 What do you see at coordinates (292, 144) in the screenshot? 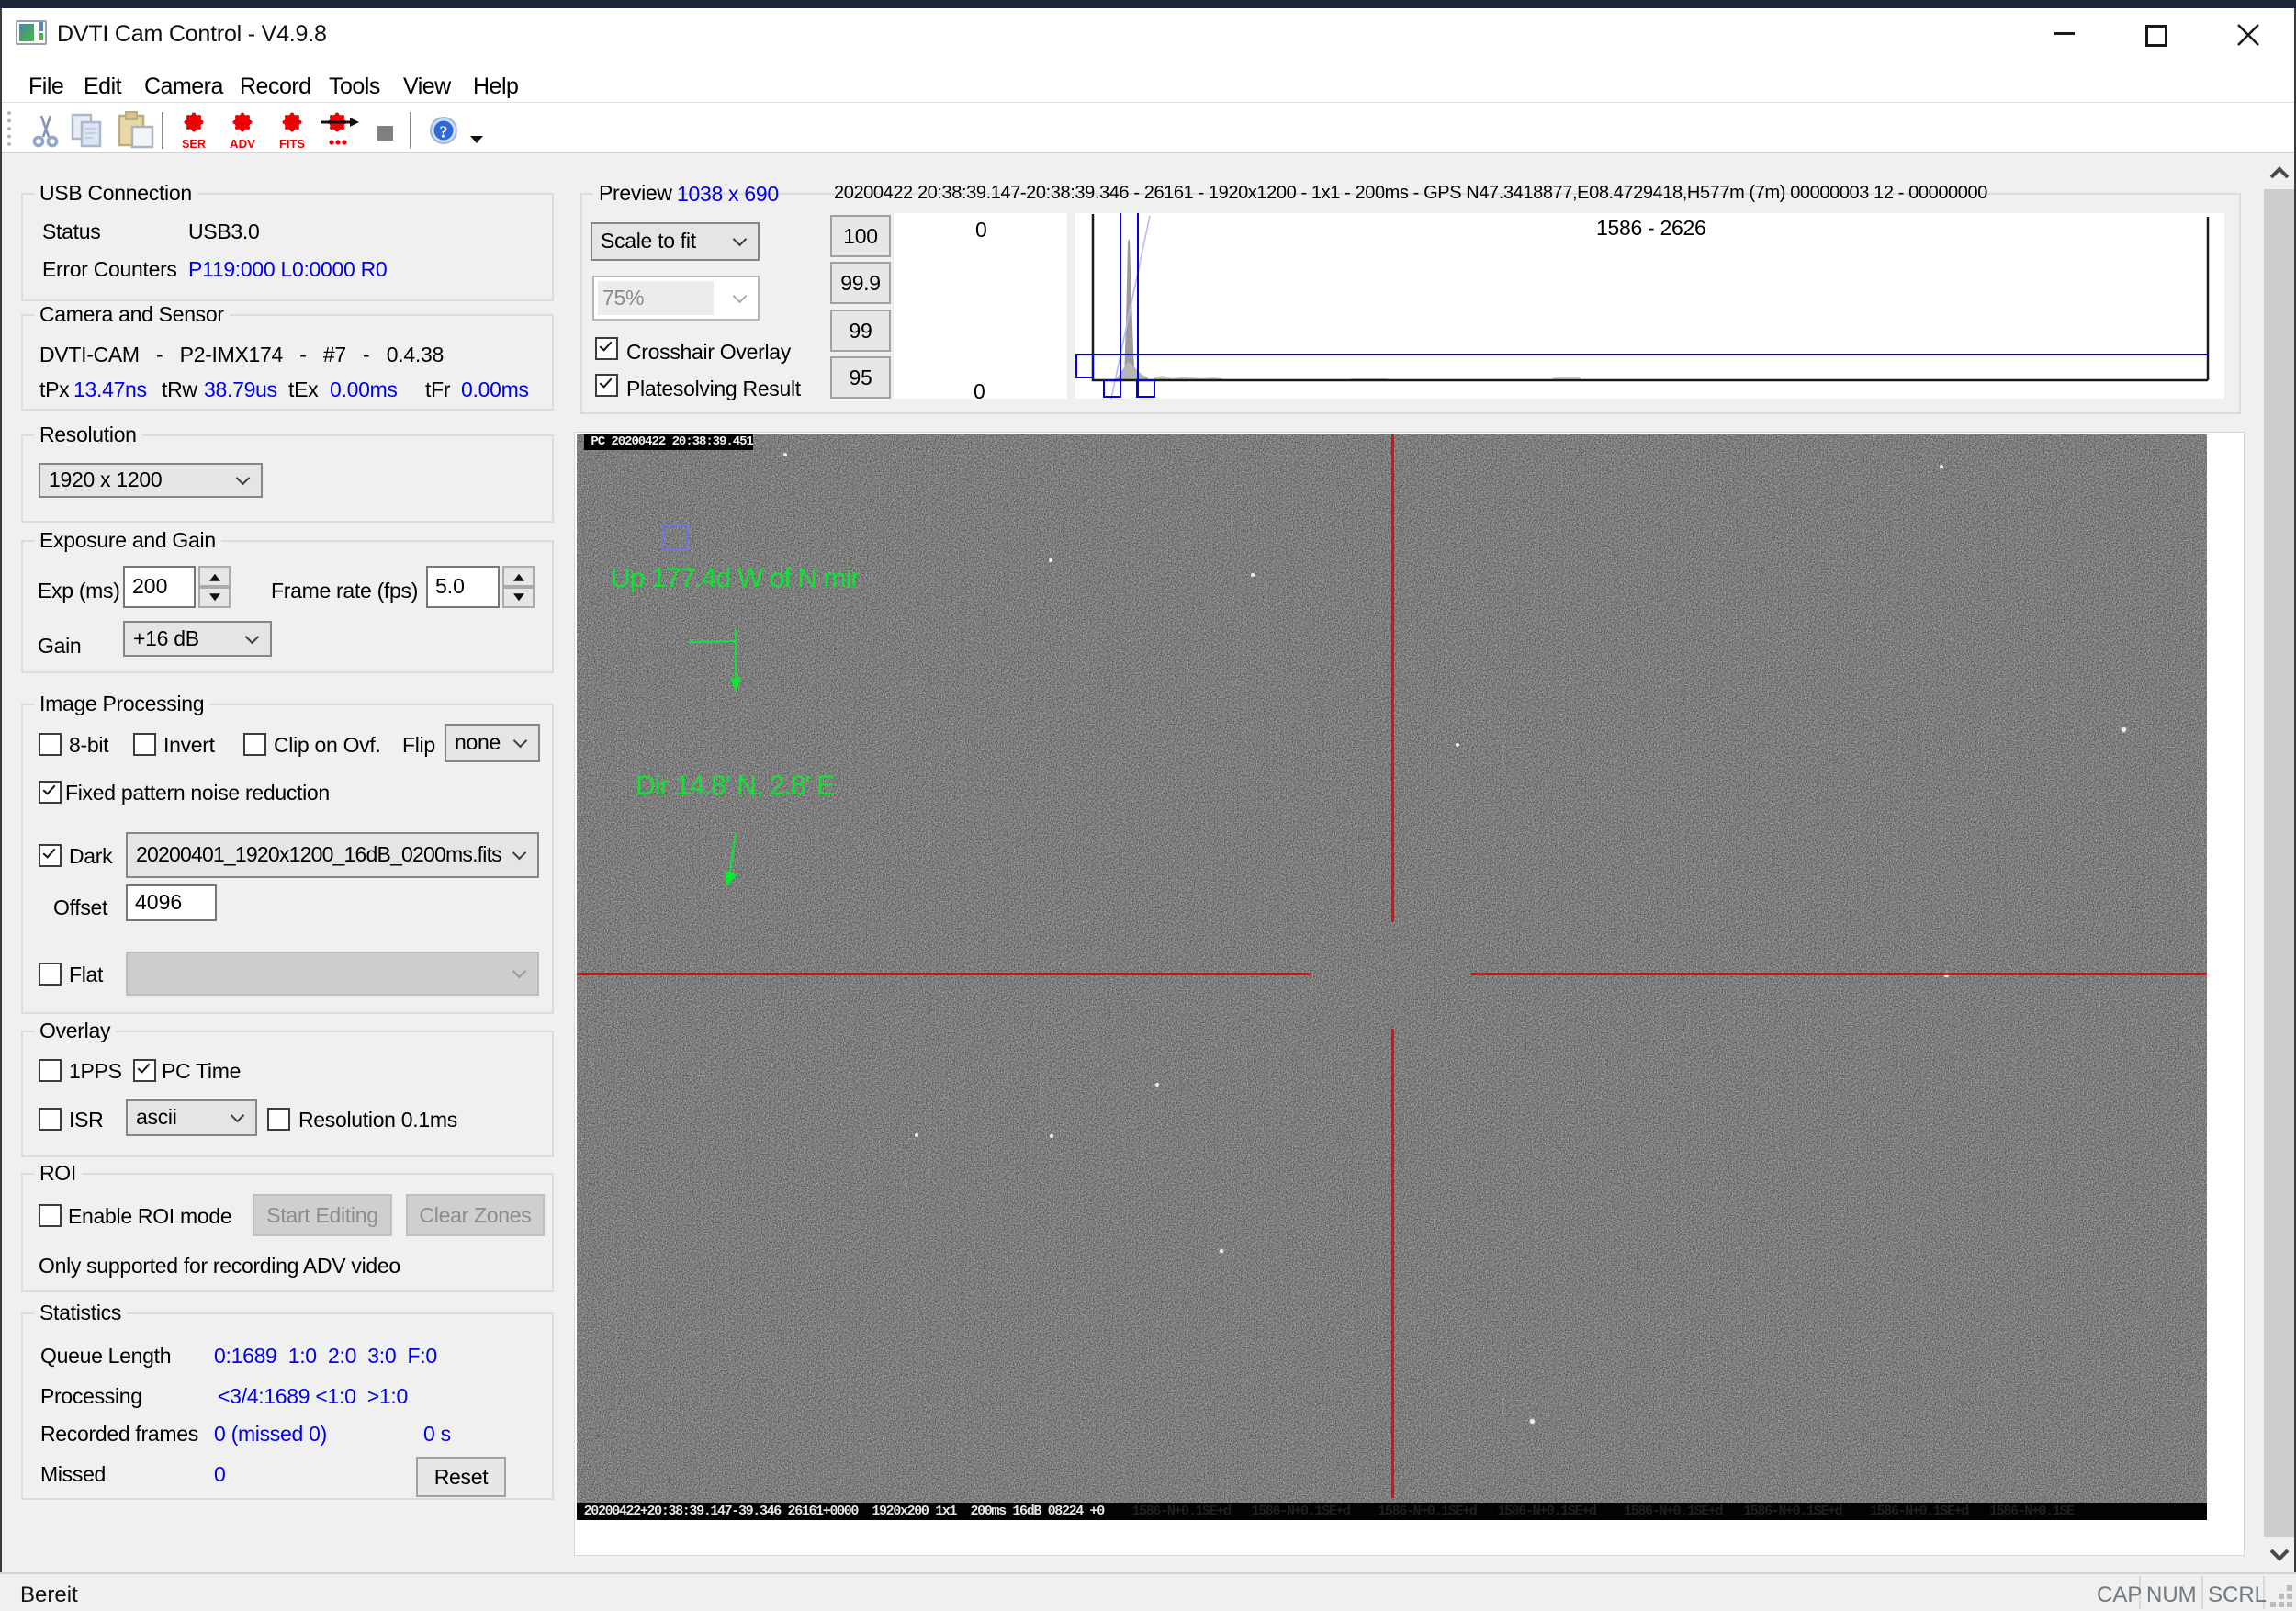
I see `svg-text: FITS` at bounding box center [292, 144].